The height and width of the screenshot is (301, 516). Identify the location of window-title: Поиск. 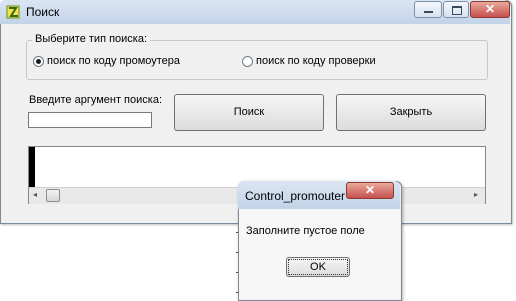
(43, 12).